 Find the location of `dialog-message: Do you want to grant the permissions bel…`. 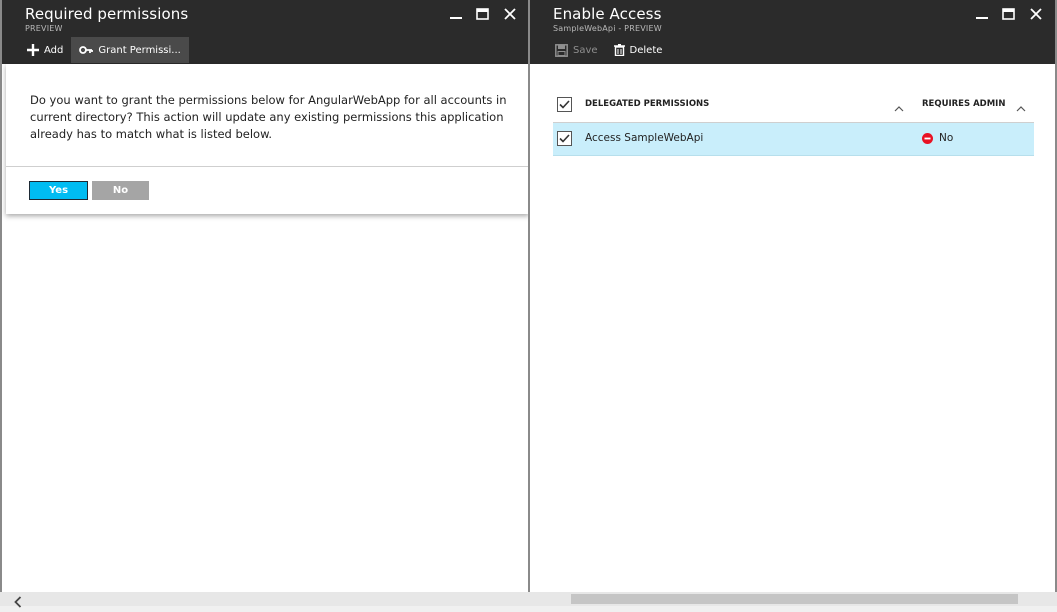

dialog-message: Do you want to grant the permissions bel… is located at coordinates (268, 117).